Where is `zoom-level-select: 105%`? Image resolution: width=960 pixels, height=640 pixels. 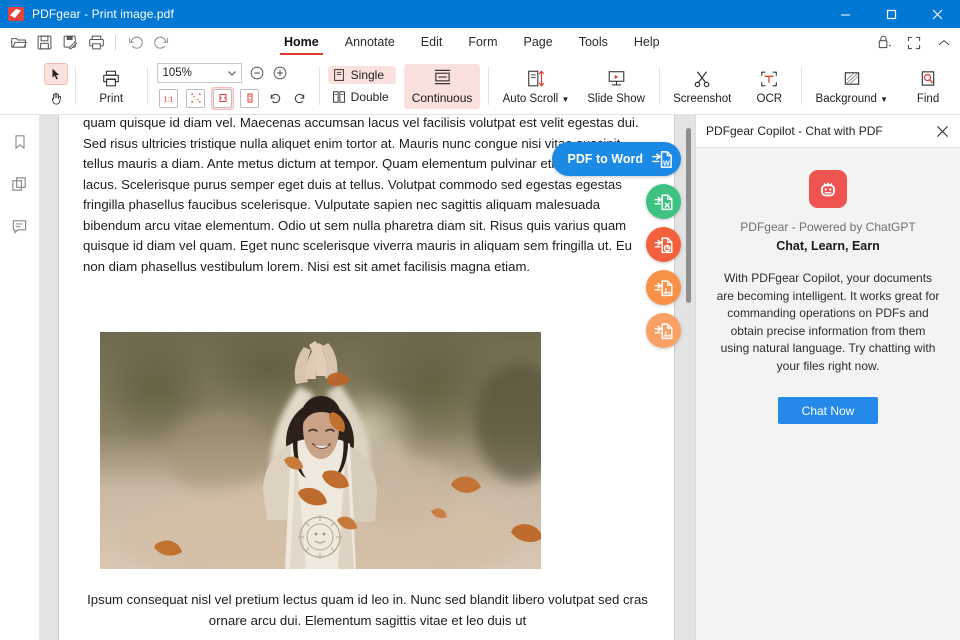 zoom-level-select: 105% is located at coordinates (200, 72).